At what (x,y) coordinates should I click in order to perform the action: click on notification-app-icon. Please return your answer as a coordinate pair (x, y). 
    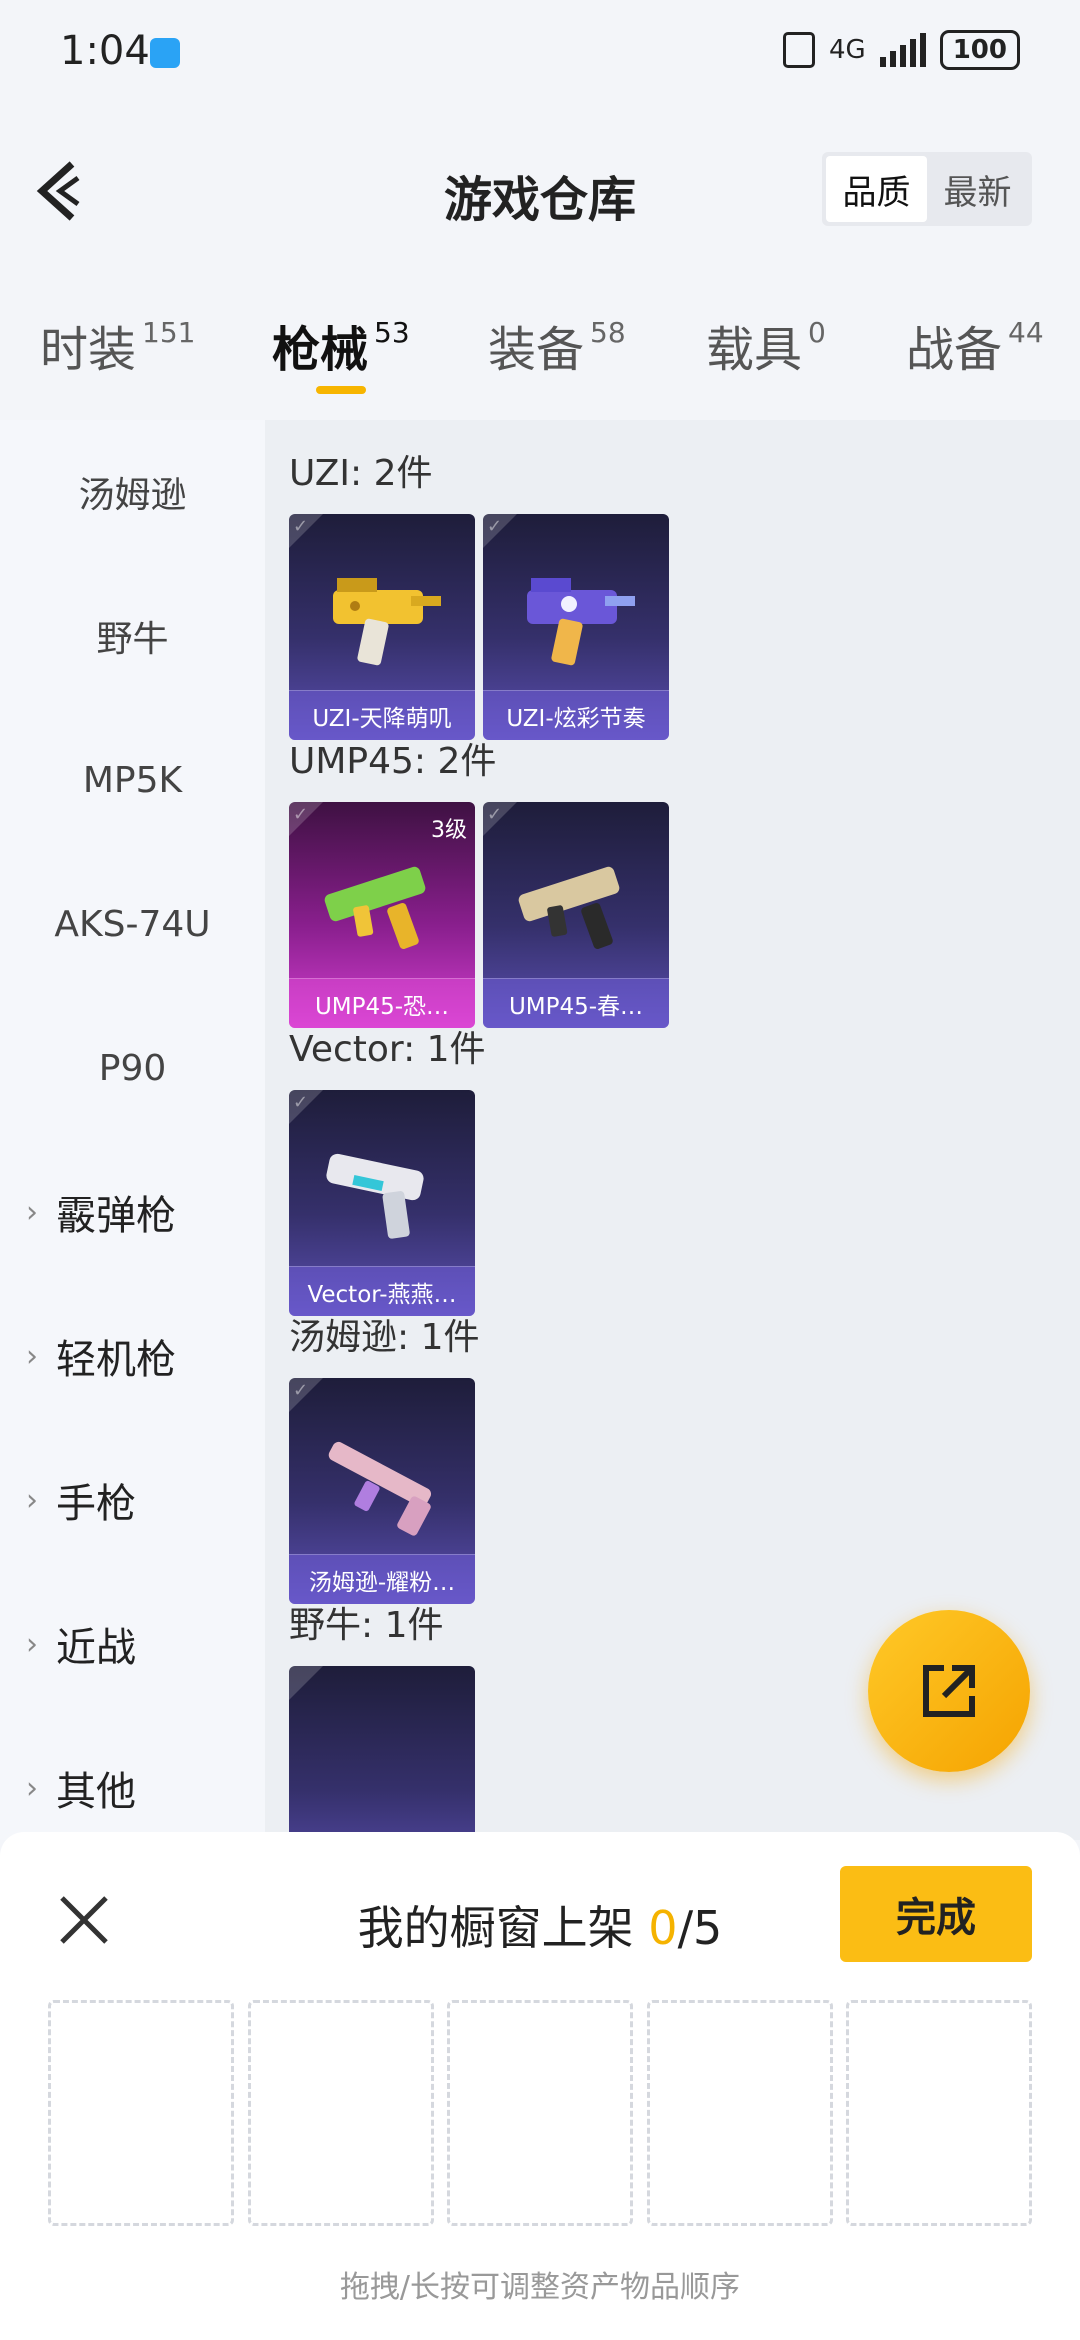
    Looking at the image, I should click on (165, 53).